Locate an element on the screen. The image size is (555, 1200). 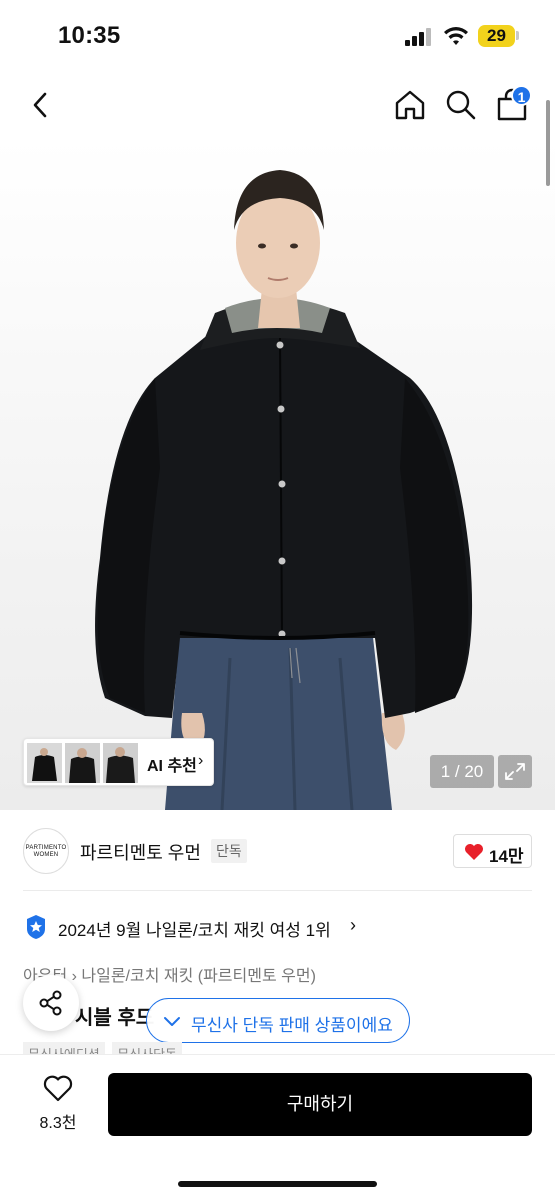
battery-tip is located at coordinates (517, 35).